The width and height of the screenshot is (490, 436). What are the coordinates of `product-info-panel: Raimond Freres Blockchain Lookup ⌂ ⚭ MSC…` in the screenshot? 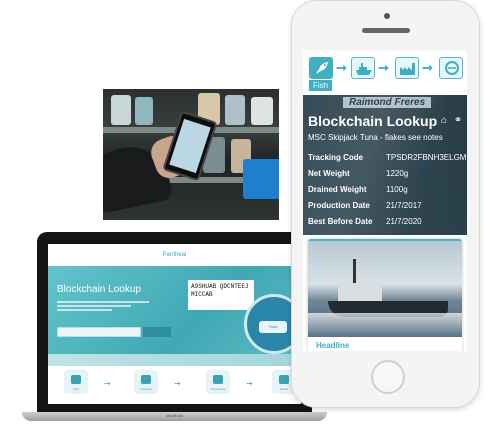 It's located at (385, 165).